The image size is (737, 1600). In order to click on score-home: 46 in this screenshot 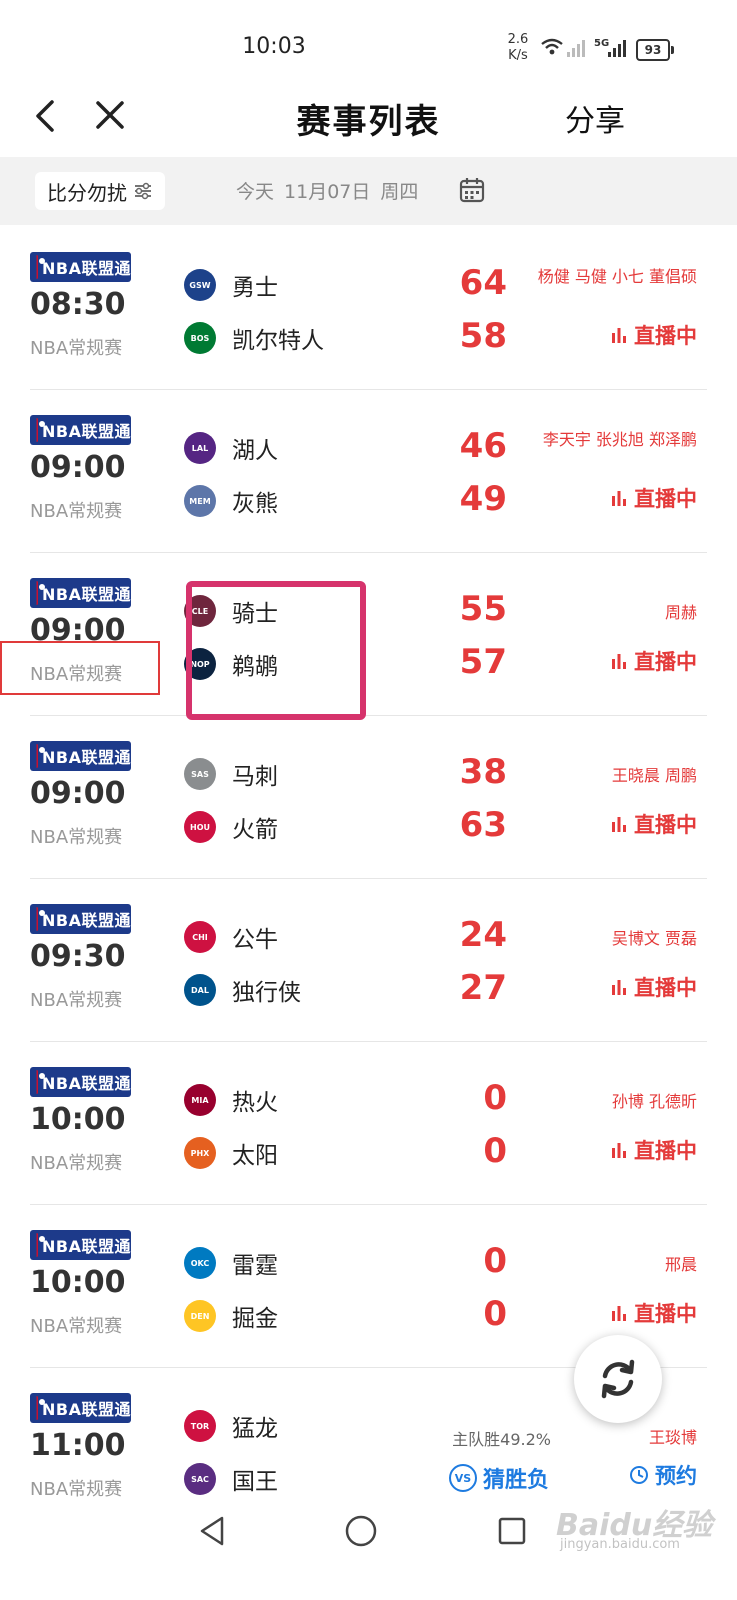, I will do `click(483, 446)`.